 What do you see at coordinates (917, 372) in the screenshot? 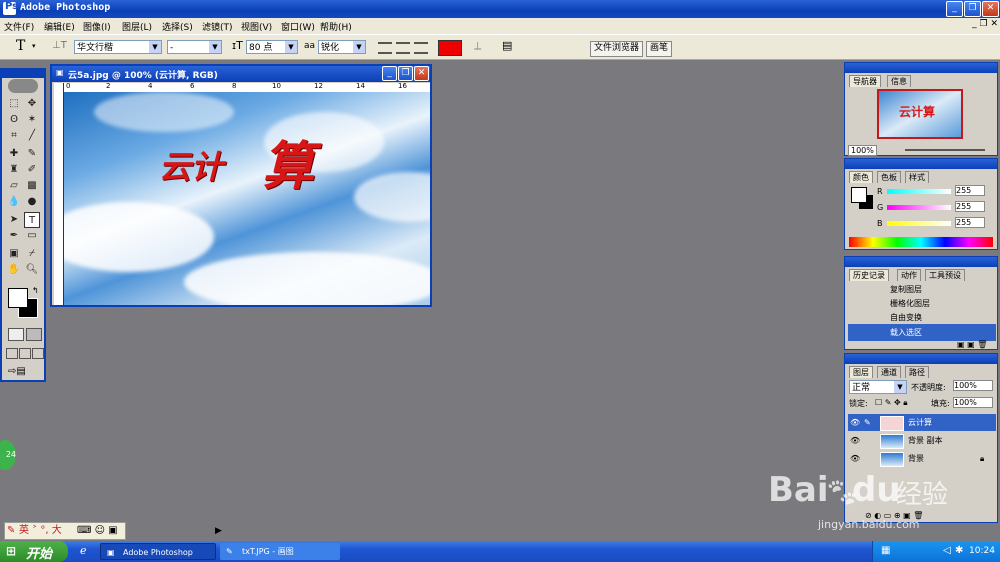
I see `tab-paths: 路径` at bounding box center [917, 372].